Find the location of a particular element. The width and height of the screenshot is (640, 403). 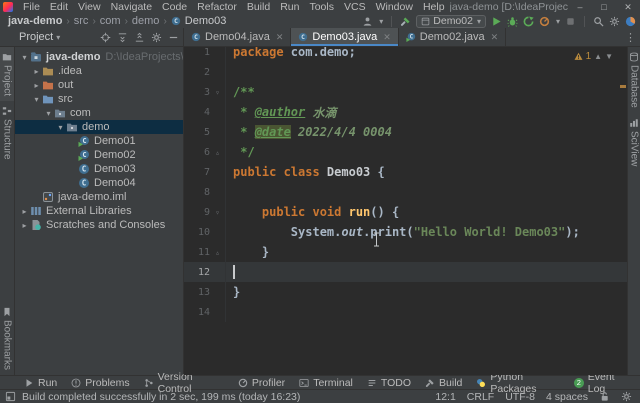

breadcrumb-item-java-demo: java-demo is located at coordinates (35, 21).